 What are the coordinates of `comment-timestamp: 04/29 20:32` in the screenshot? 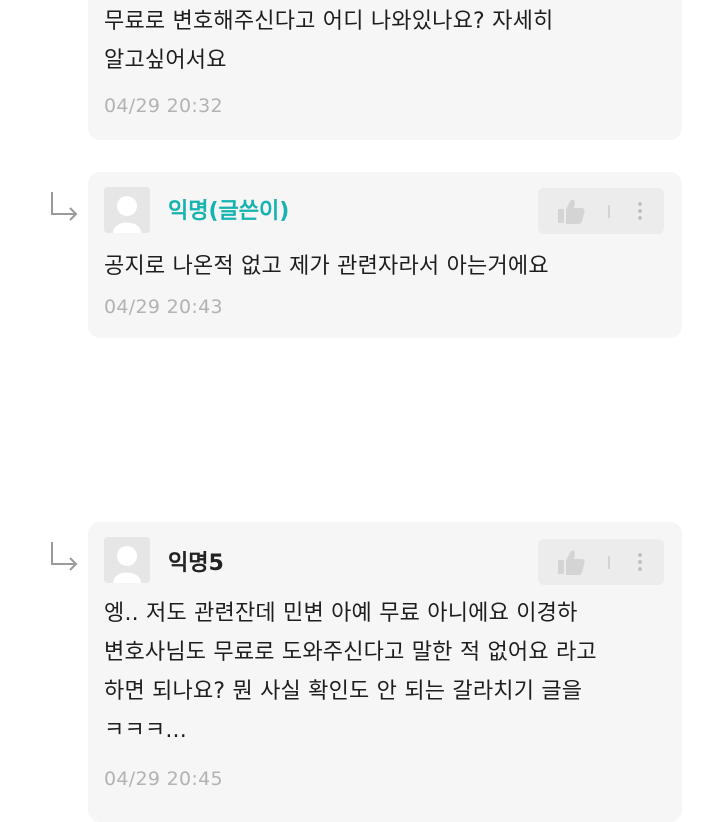 It's located at (163, 106).